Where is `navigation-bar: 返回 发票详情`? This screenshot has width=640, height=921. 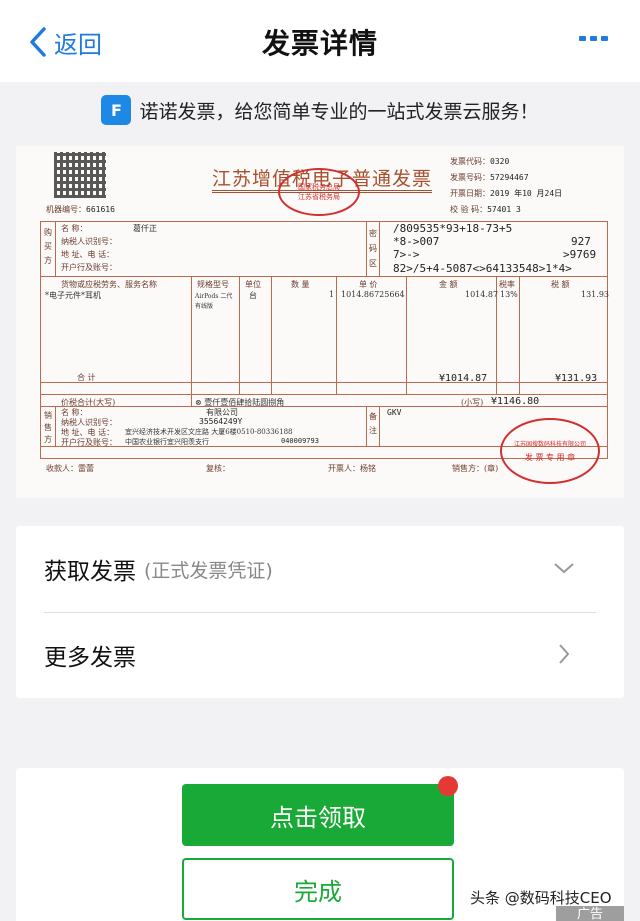 navigation-bar: 返回 发票详情 is located at coordinates (320, 41).